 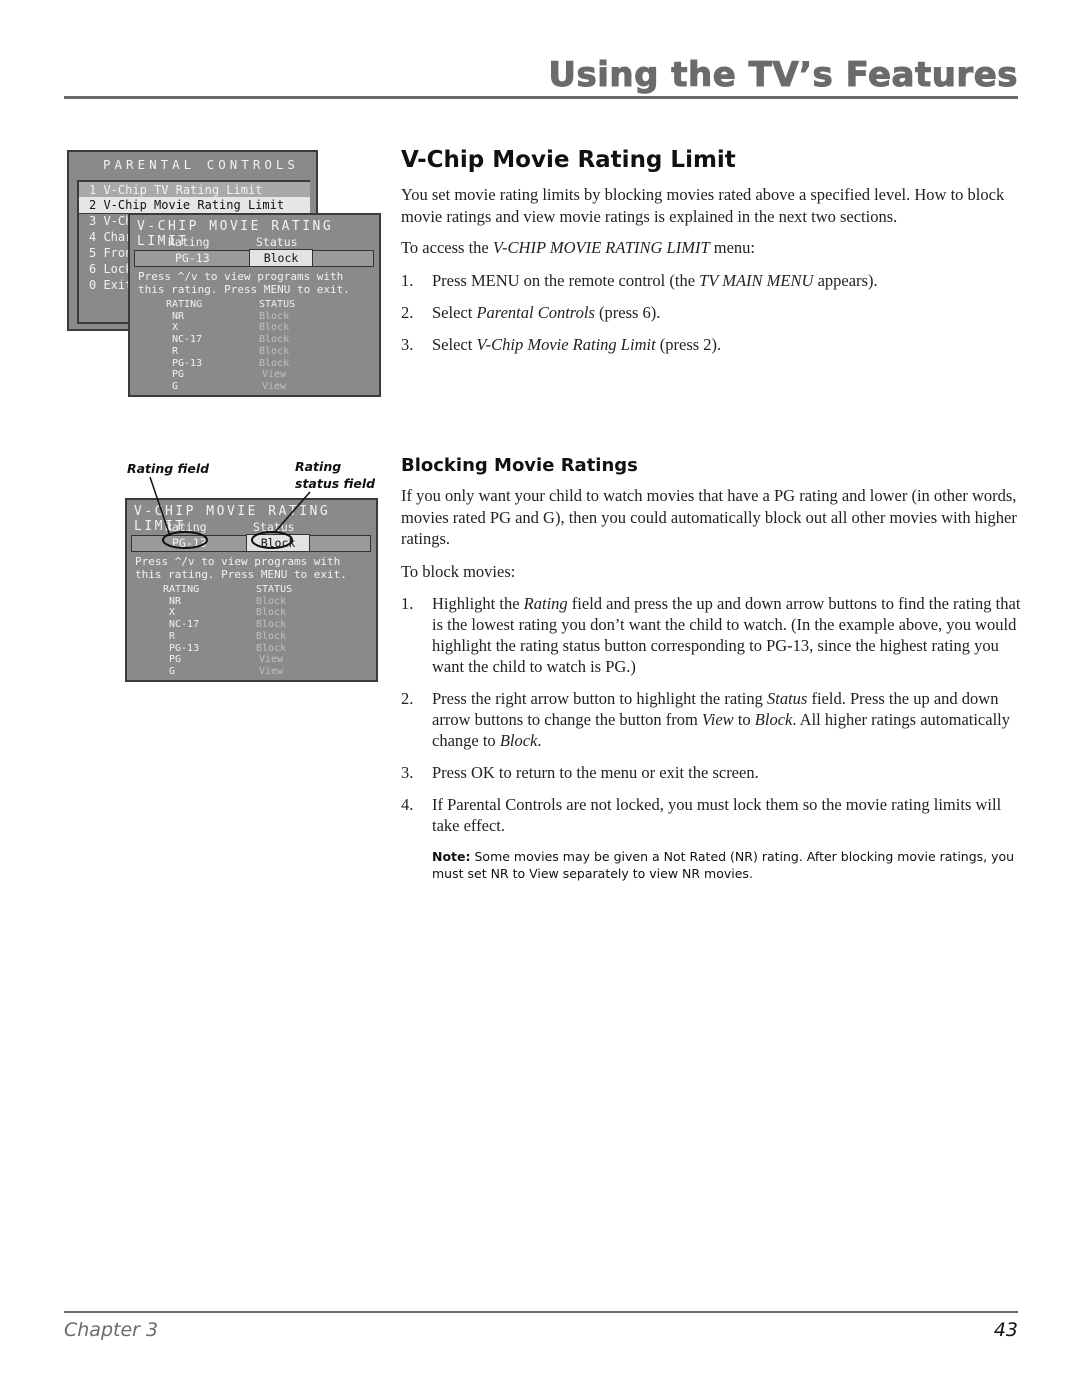 I want to click on step-text: Press MENU on the remote control (the, so click(x=566, y=280).